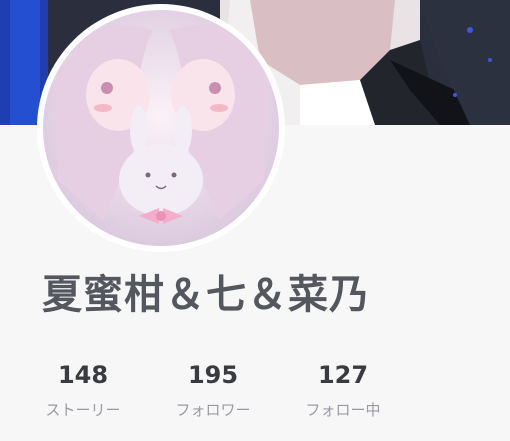 This screenshot has width=510, height=441. What do you see at coordinates (213, 390) in the screenshot?
I see `stat-followers: 195 フォロワー` at bounding box center [213, 390].